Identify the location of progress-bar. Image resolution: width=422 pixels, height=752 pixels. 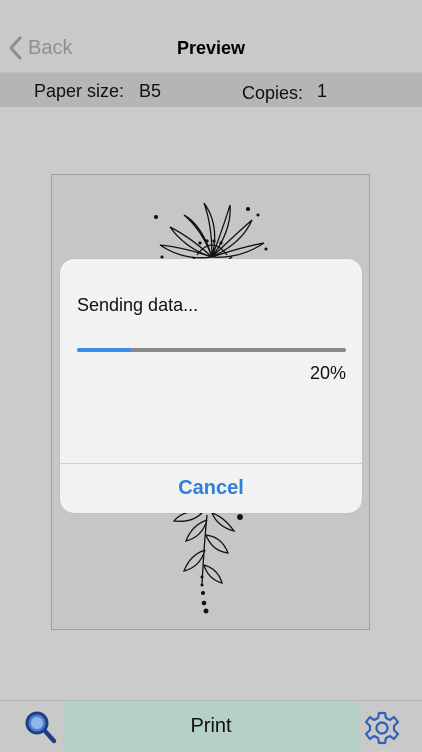
(211, 350).